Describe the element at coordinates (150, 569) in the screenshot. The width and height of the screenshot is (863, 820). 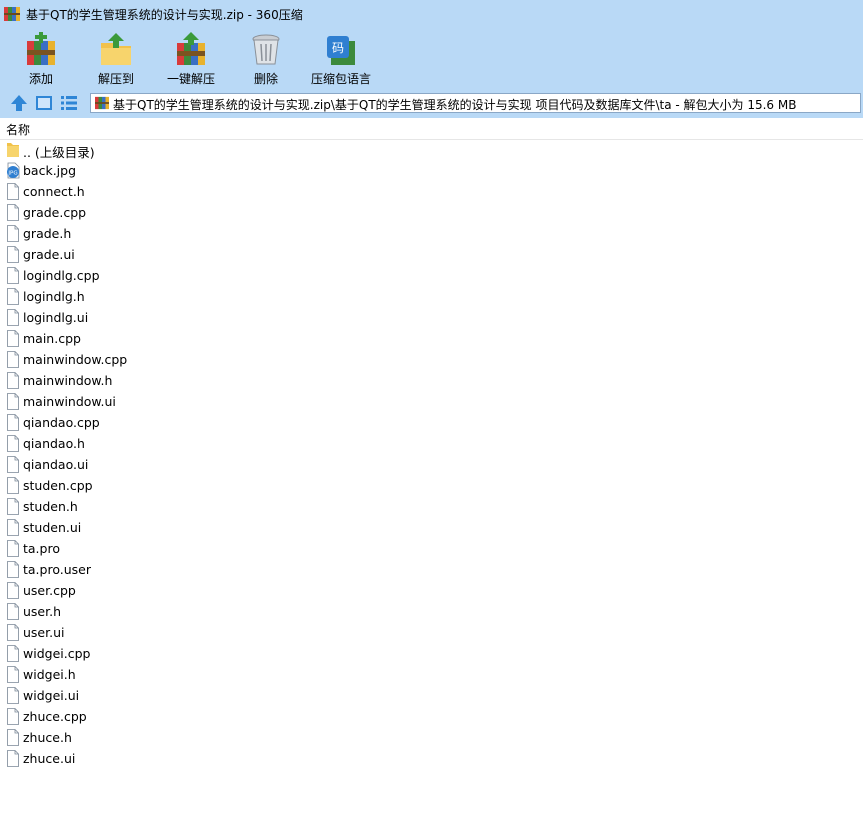
I see `file-row: ta.pro.user` at that location.